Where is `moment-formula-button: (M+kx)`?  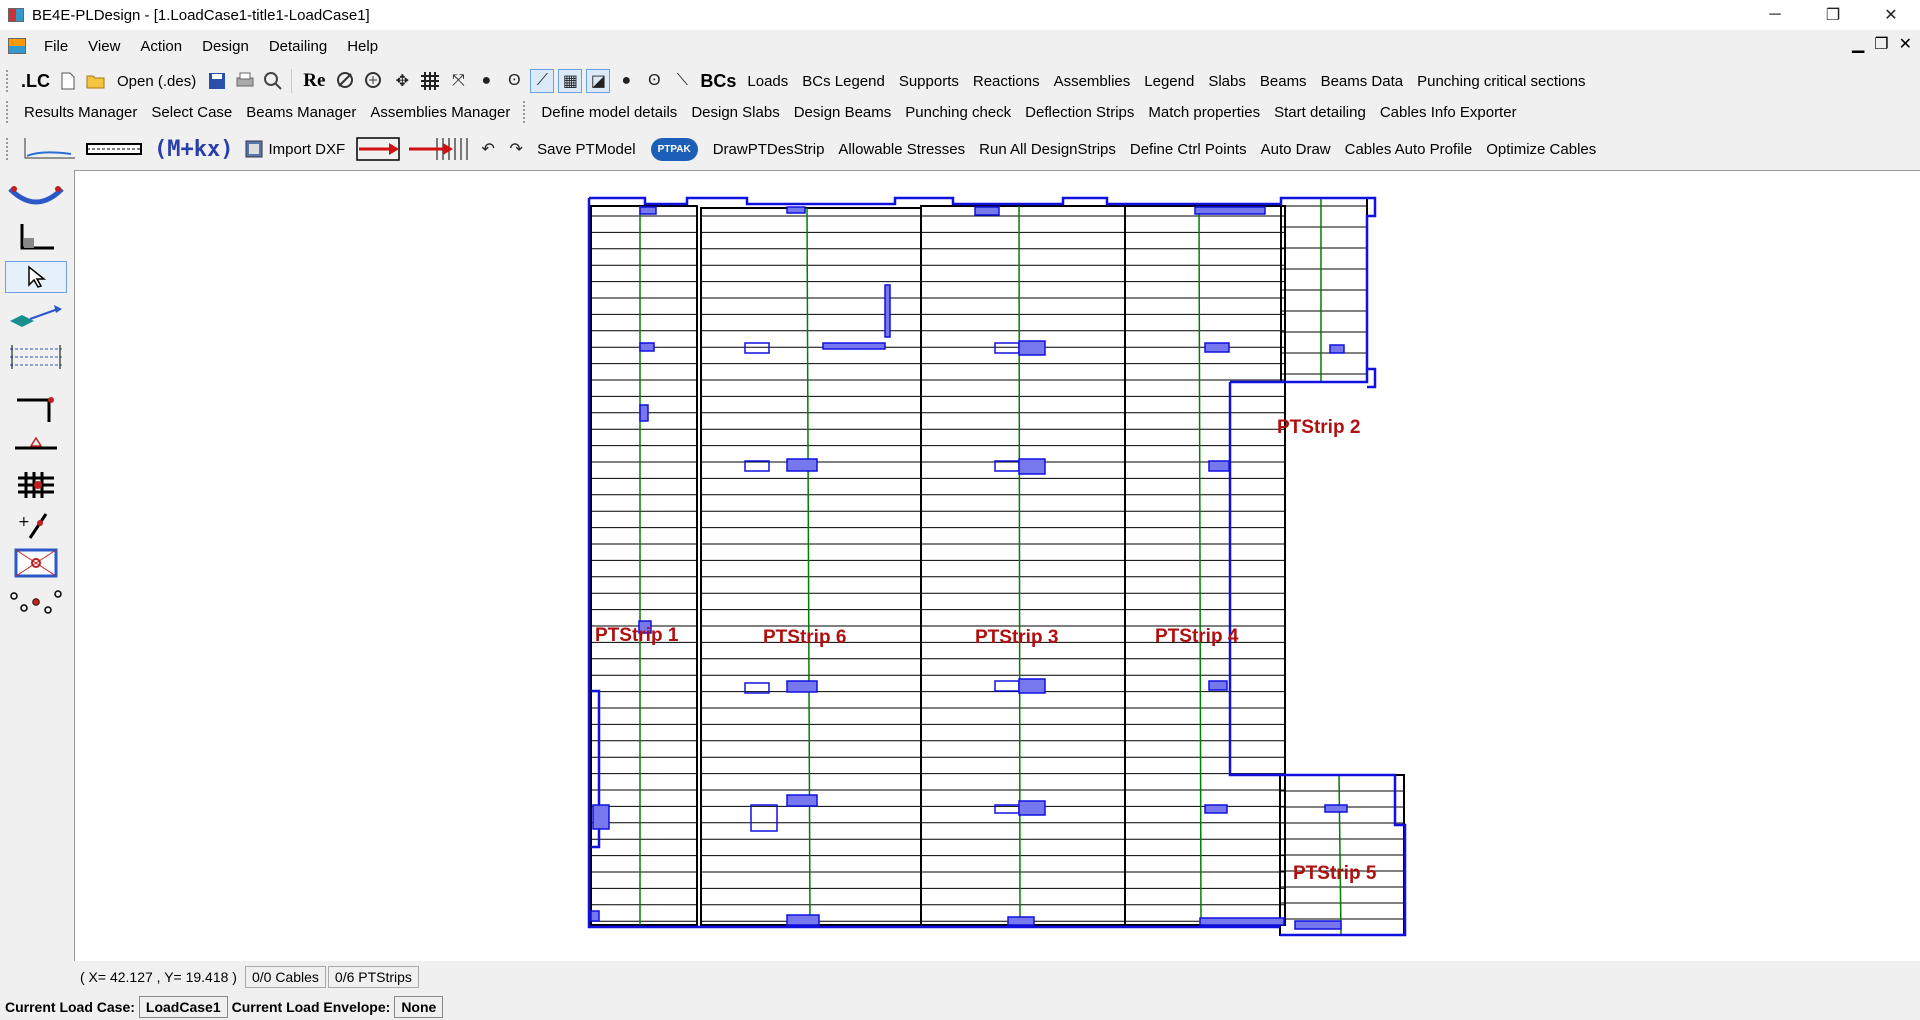
moment-formula-button: (M+kx) is located at coordinates (193, 149).